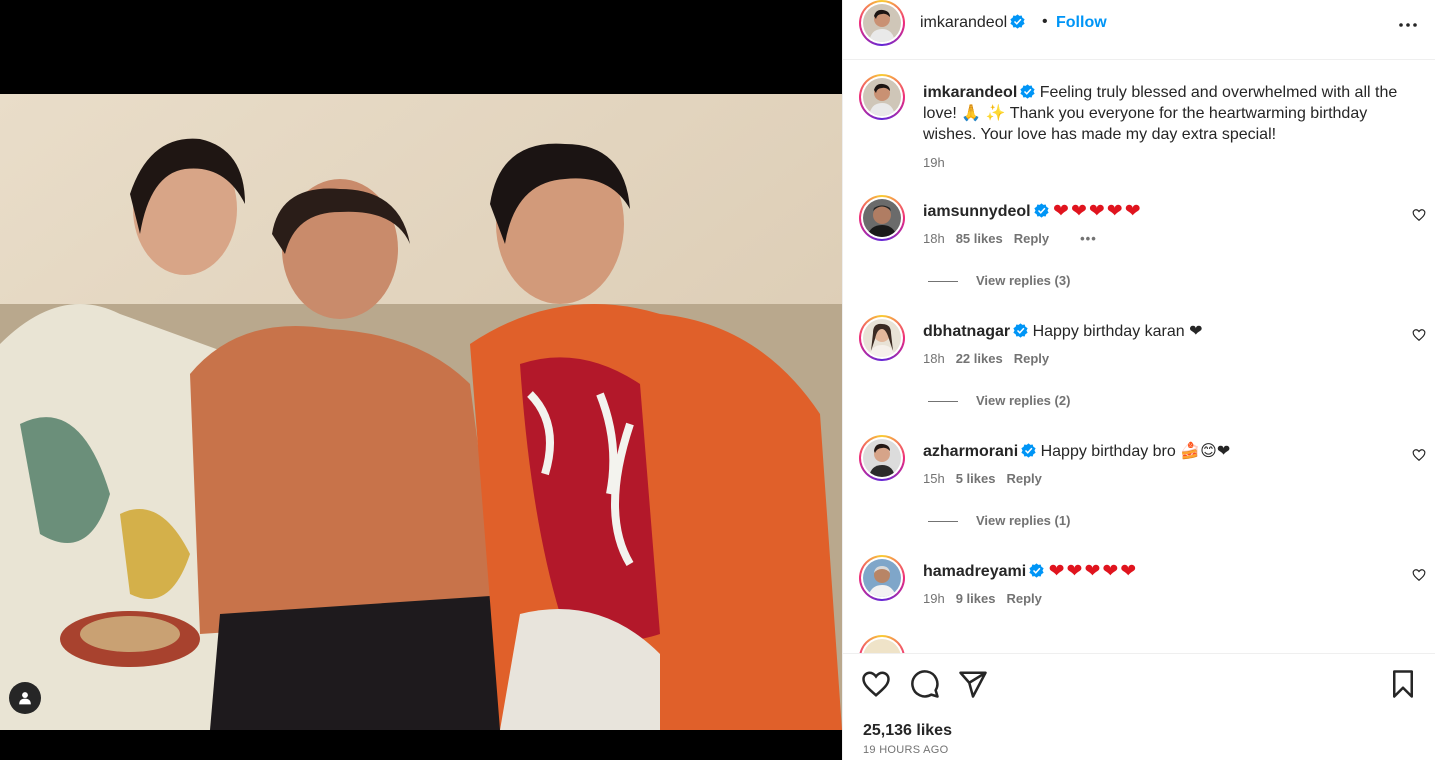 This screenshot has width=1435, height=760. What do you see at coordinates (963, 22) in the screenshot?
I see `author-username-text: imkarandeol` at bounding box center [963, 22].